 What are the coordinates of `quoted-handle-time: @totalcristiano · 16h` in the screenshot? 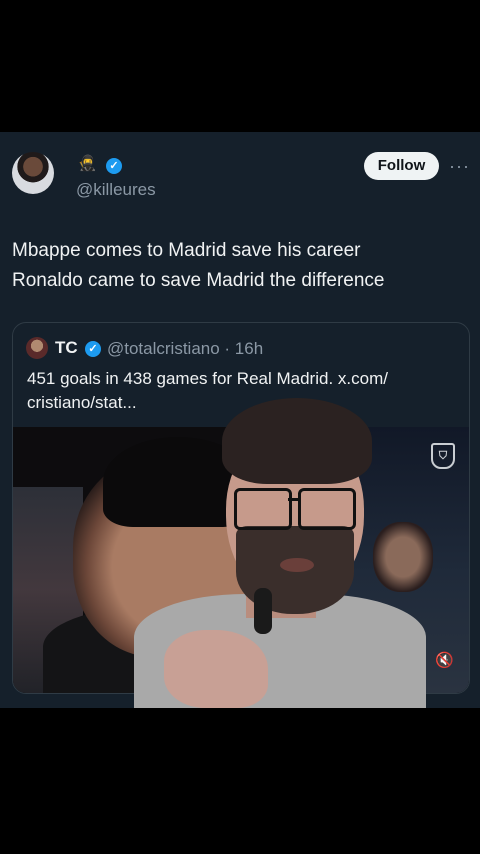 It's located at (185, 349).